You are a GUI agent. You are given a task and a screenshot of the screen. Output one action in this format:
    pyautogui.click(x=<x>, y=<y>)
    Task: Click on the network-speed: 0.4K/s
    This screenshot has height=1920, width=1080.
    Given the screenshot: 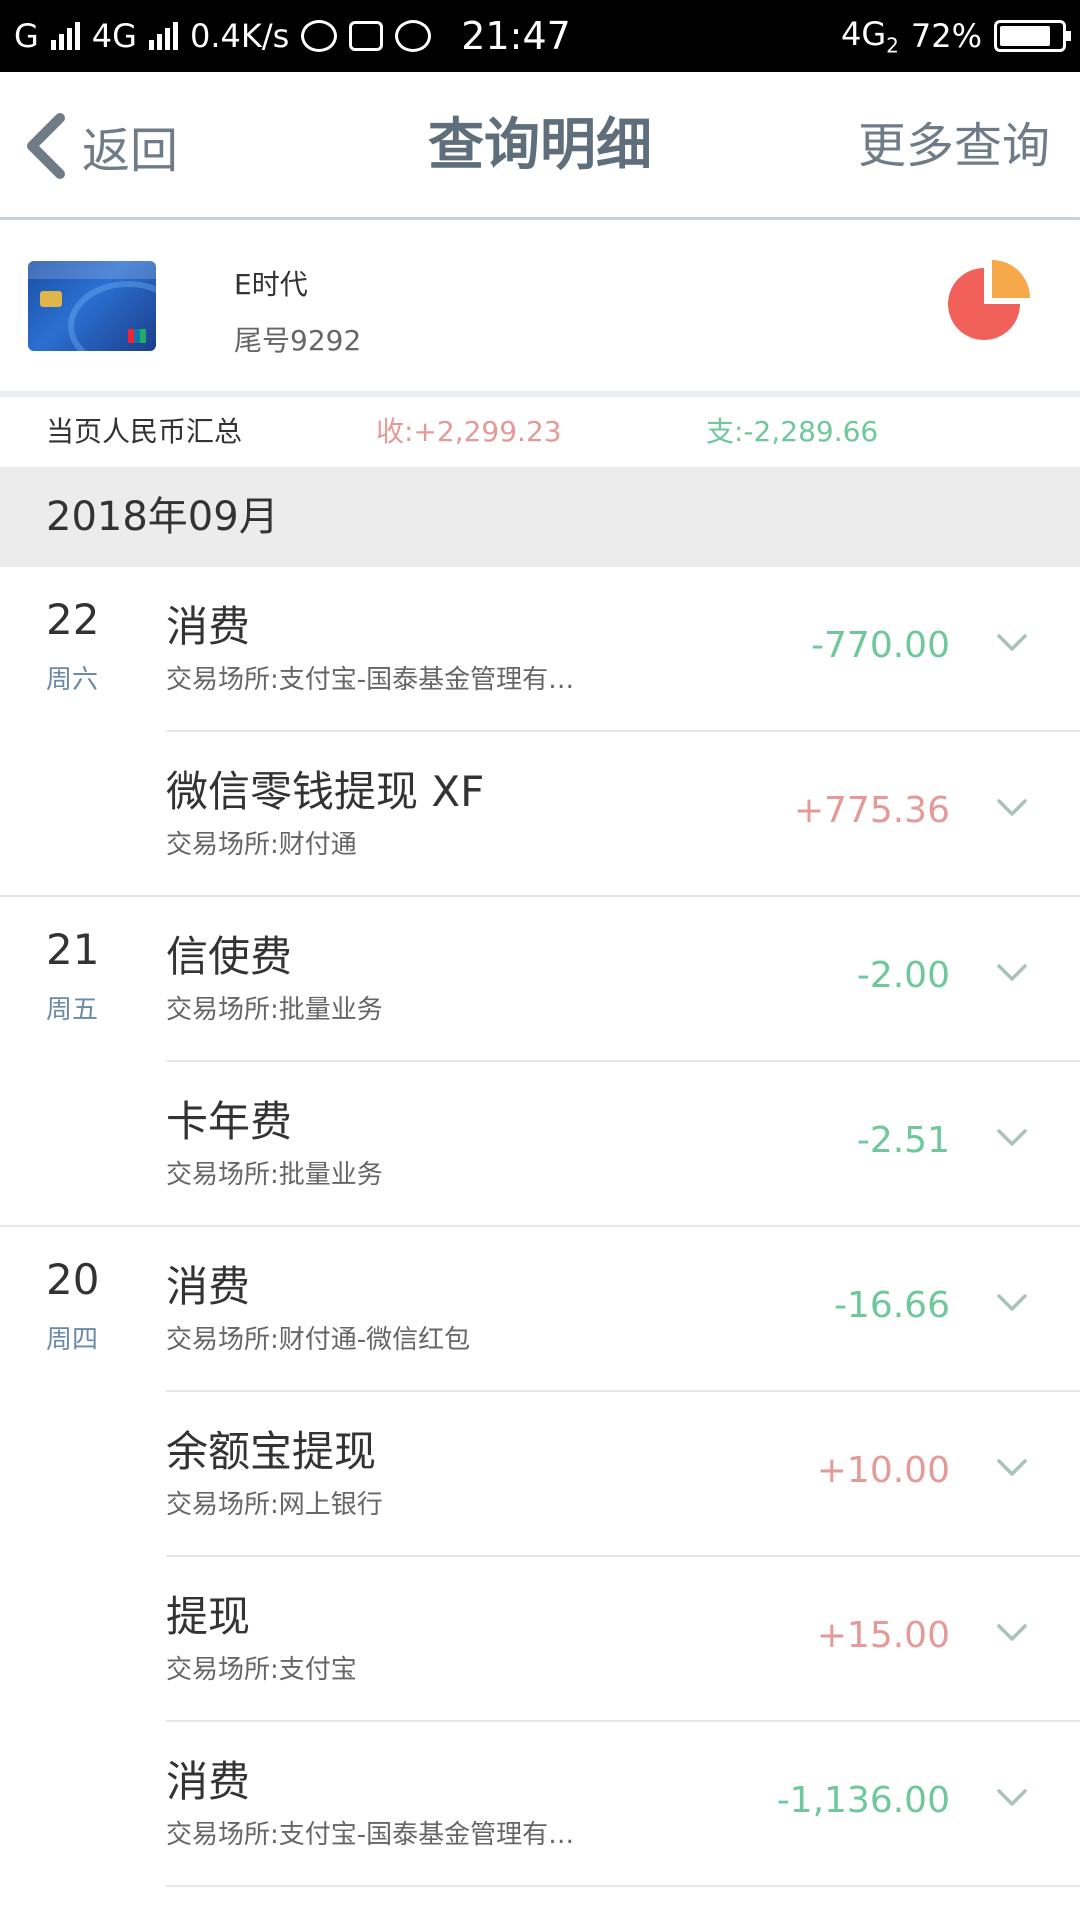 What is the action you would take?
    pyautogui.click(x=239, y=36)
    